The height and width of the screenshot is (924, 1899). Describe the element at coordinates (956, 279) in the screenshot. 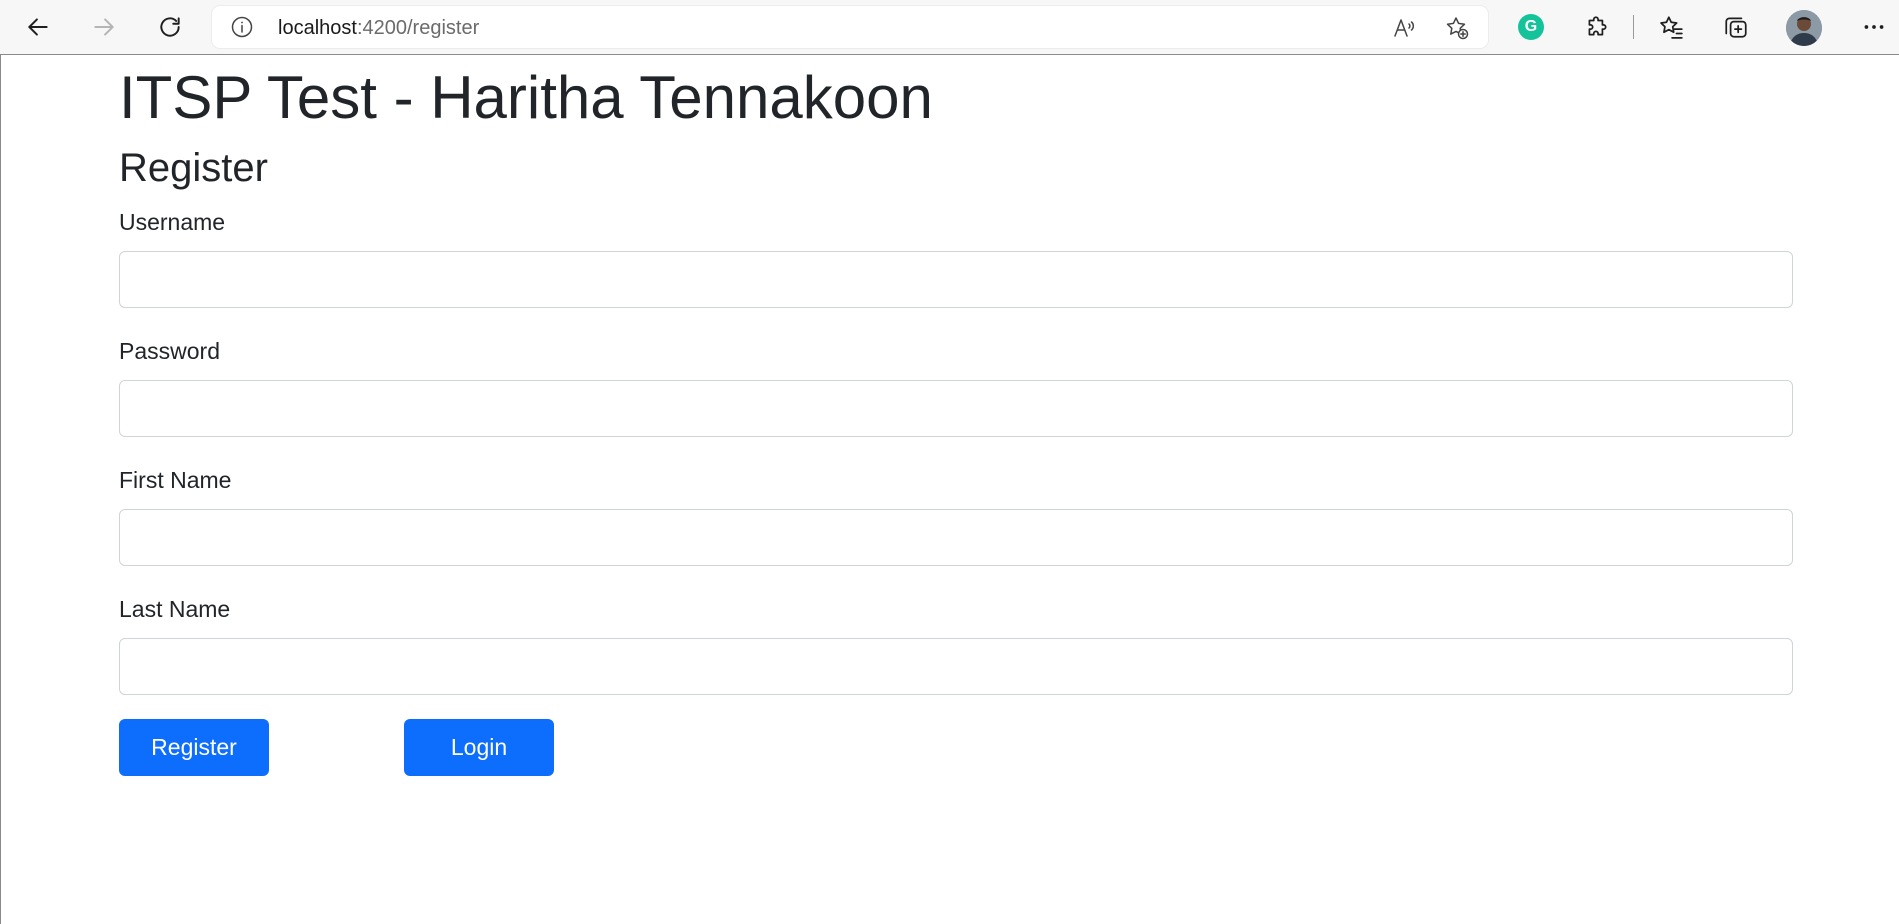

I see `username-input` at that location.